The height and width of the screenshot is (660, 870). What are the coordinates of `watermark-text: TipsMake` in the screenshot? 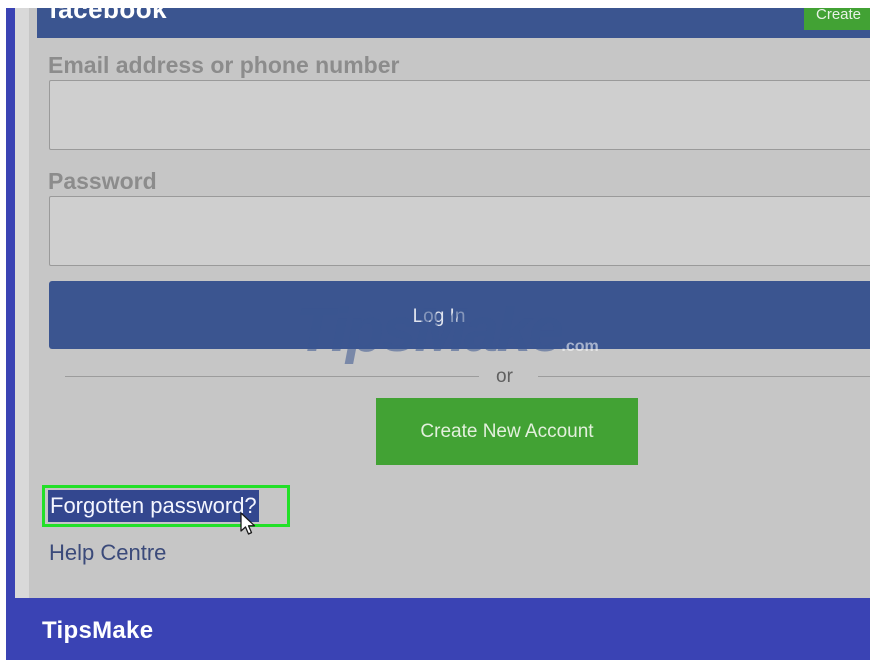 It's located at (429, 330).